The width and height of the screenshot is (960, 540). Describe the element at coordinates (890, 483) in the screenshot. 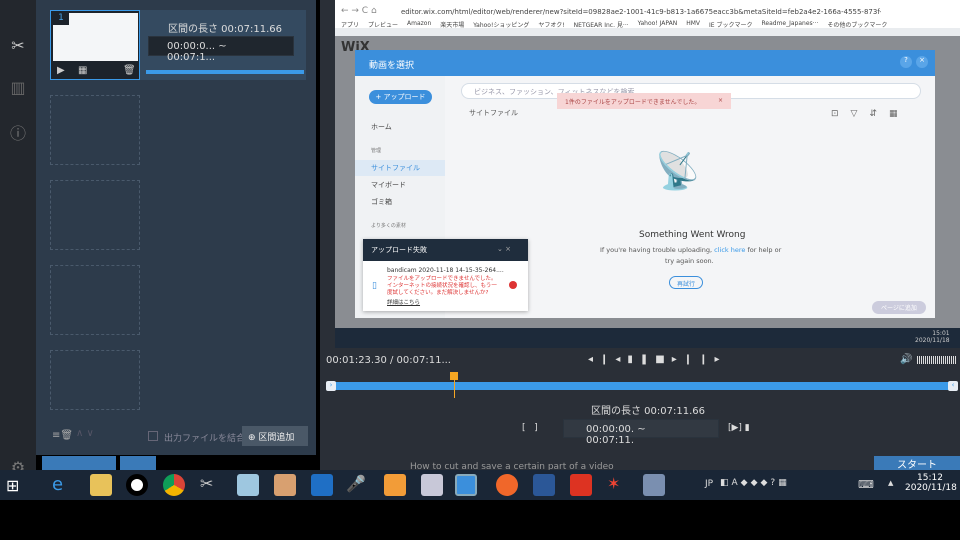

I see `show-hidden-icon: ▲` at that location.